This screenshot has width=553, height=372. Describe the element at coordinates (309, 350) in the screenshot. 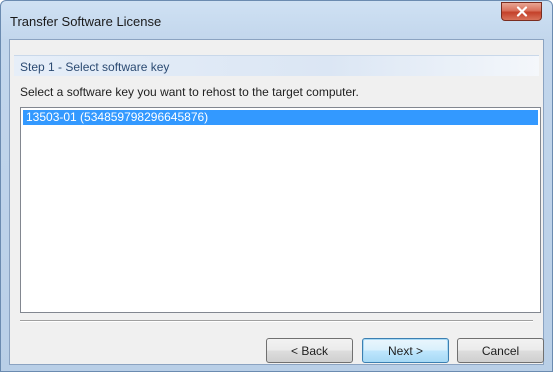

I see `back-button: < Back` at that location.